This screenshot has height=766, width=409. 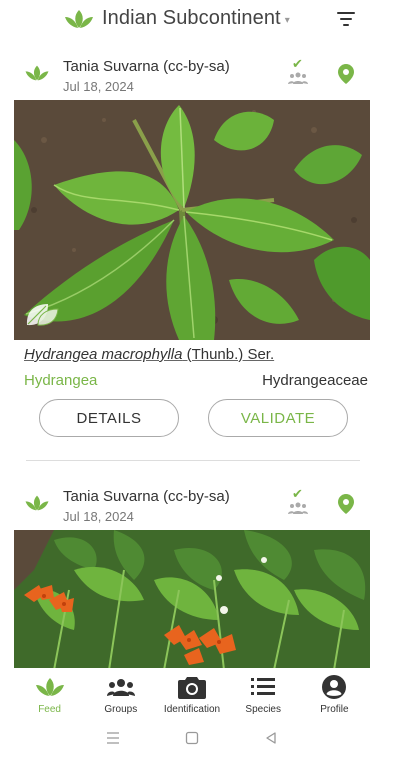 I want to click on nav-feed-label: Feed, so click(x=49, y=709).